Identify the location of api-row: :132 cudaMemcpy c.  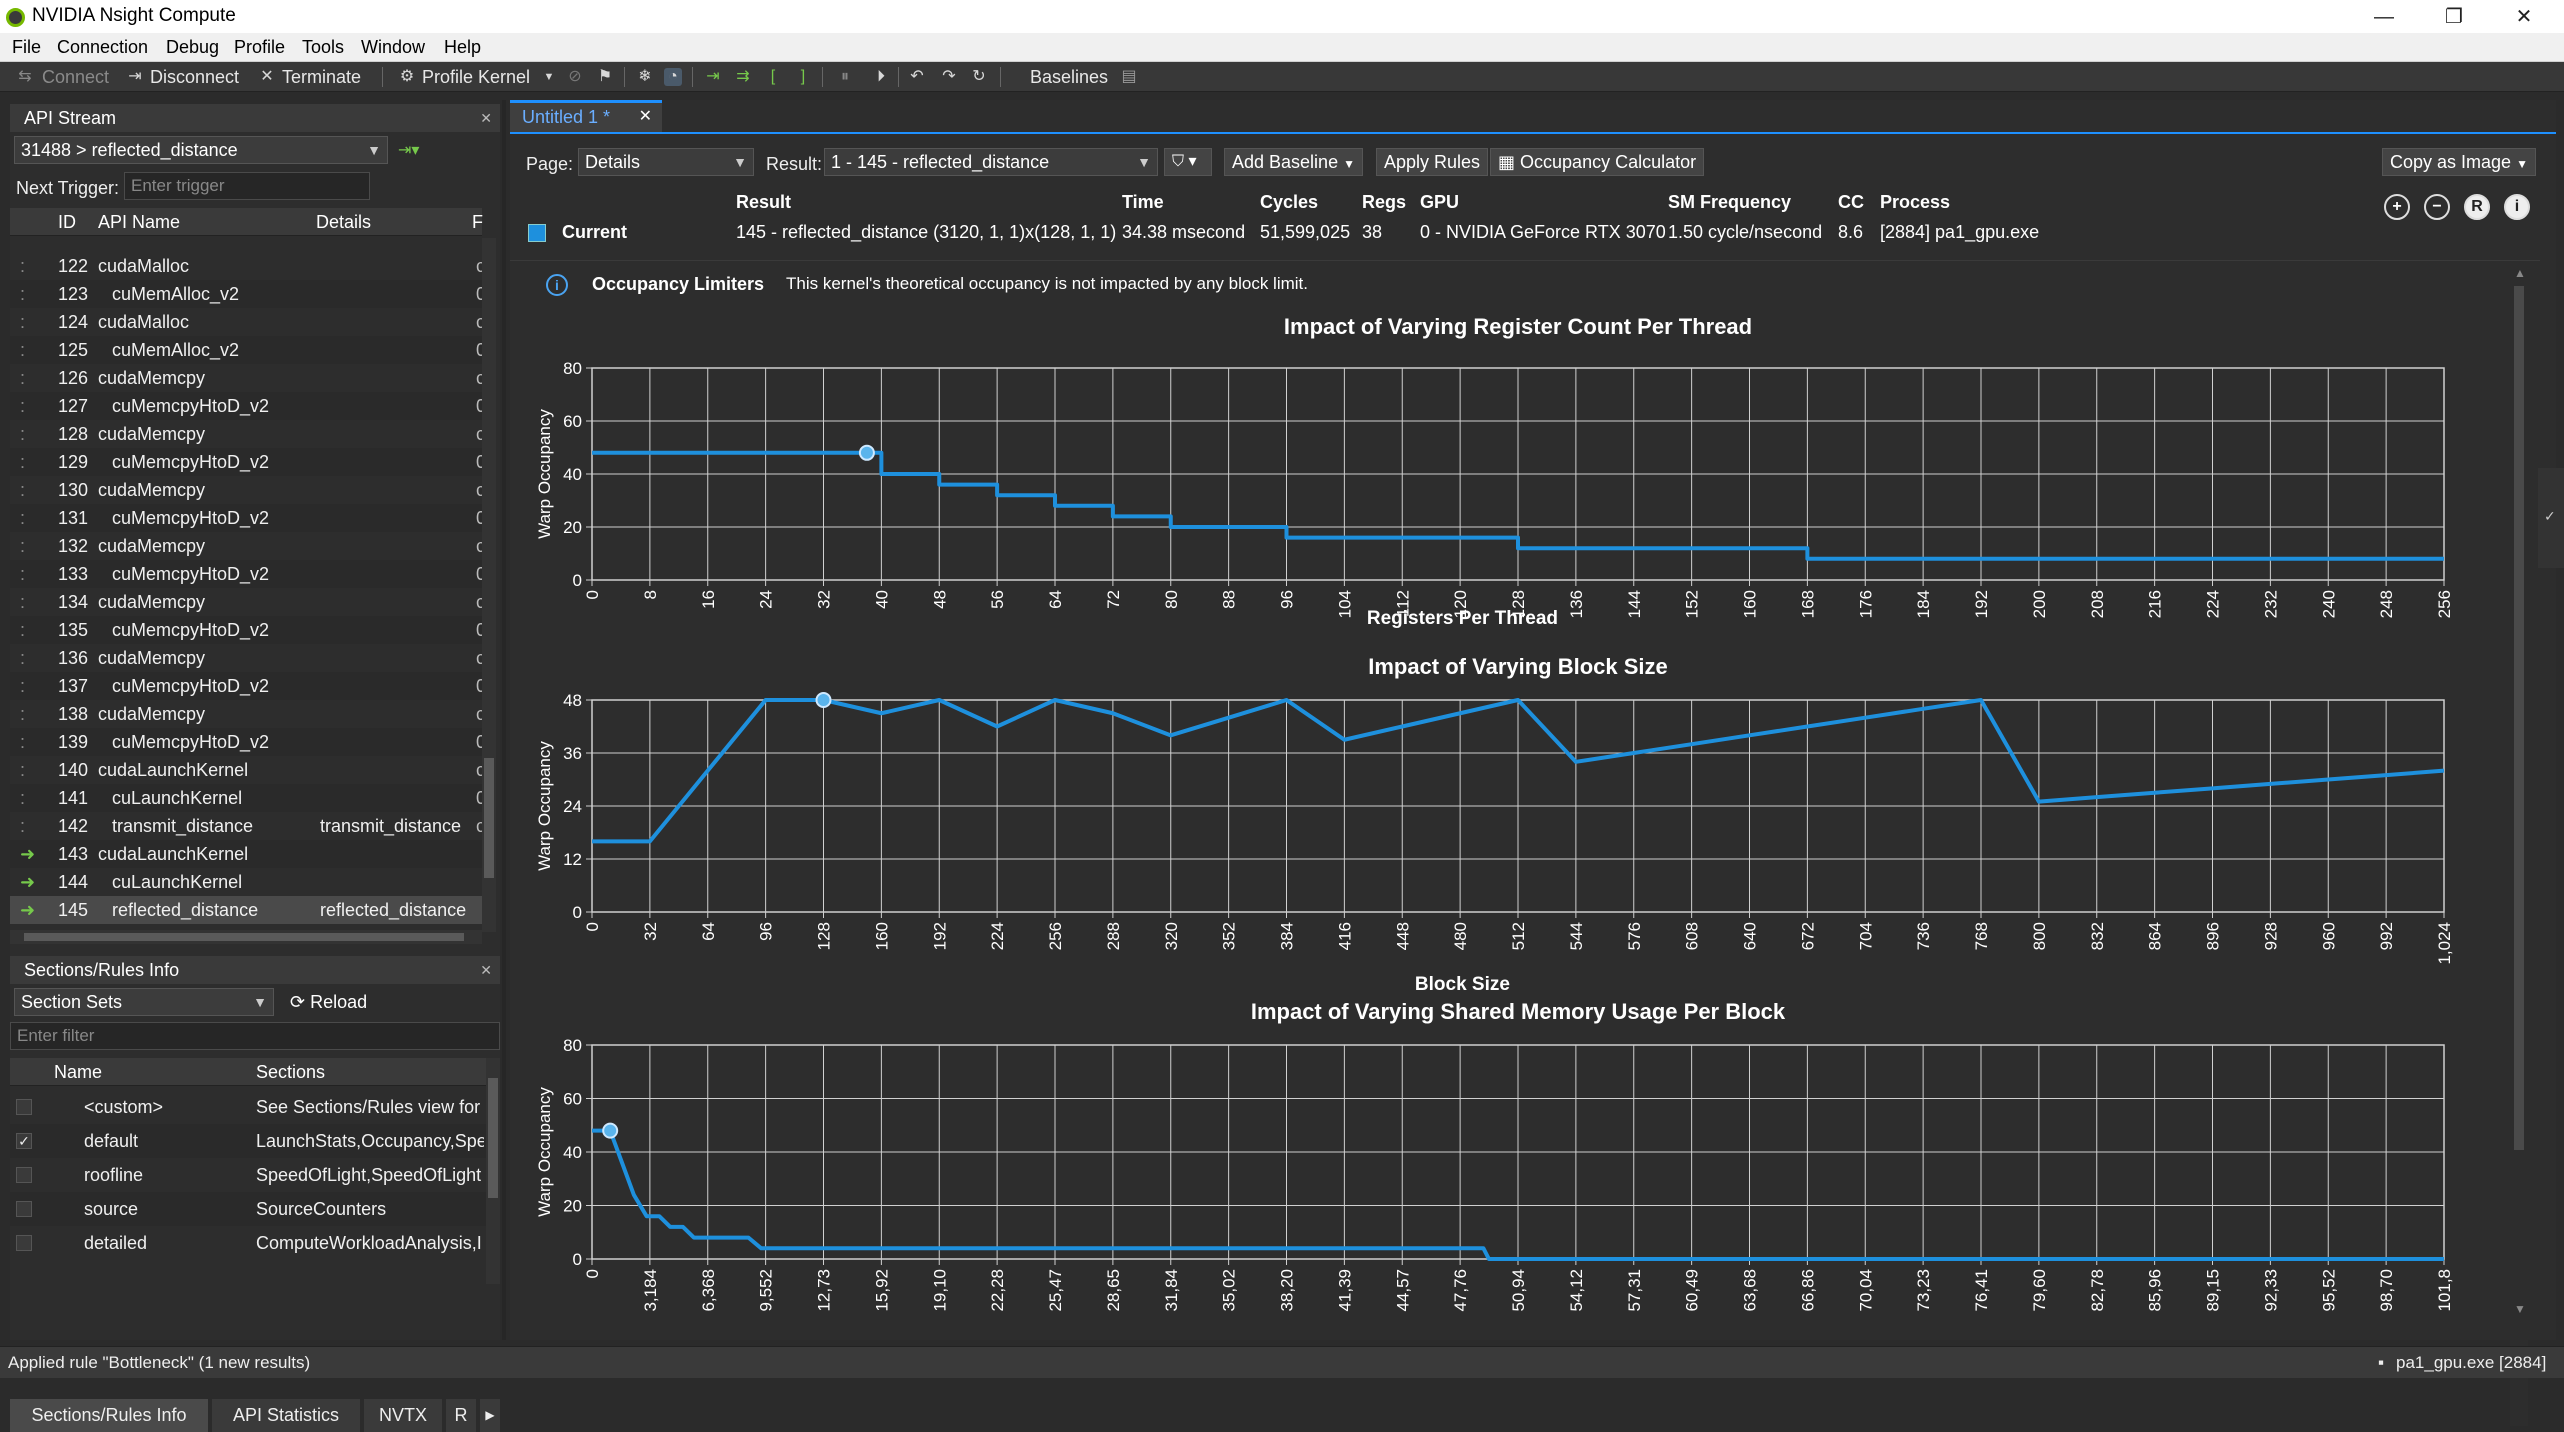
(247, 546).